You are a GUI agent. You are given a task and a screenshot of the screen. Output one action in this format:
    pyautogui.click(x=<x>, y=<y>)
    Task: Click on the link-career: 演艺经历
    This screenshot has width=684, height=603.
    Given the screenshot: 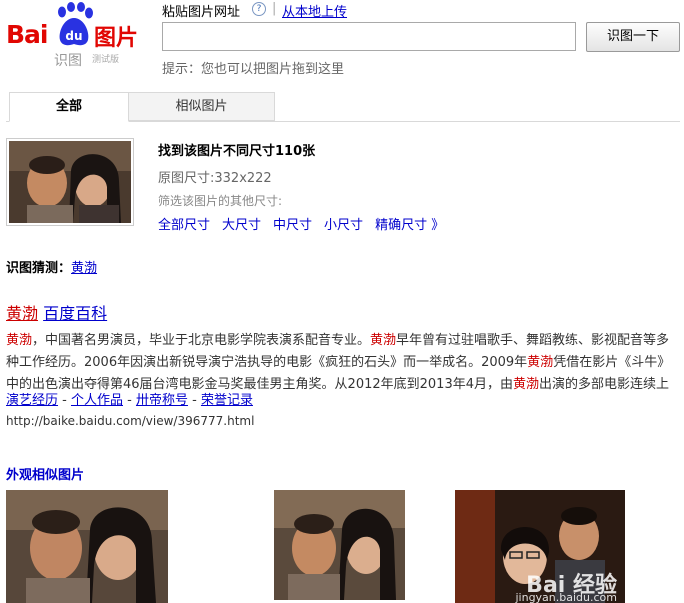 What is the action you would take?
    pyautogui.click(x=32, y=400)
    